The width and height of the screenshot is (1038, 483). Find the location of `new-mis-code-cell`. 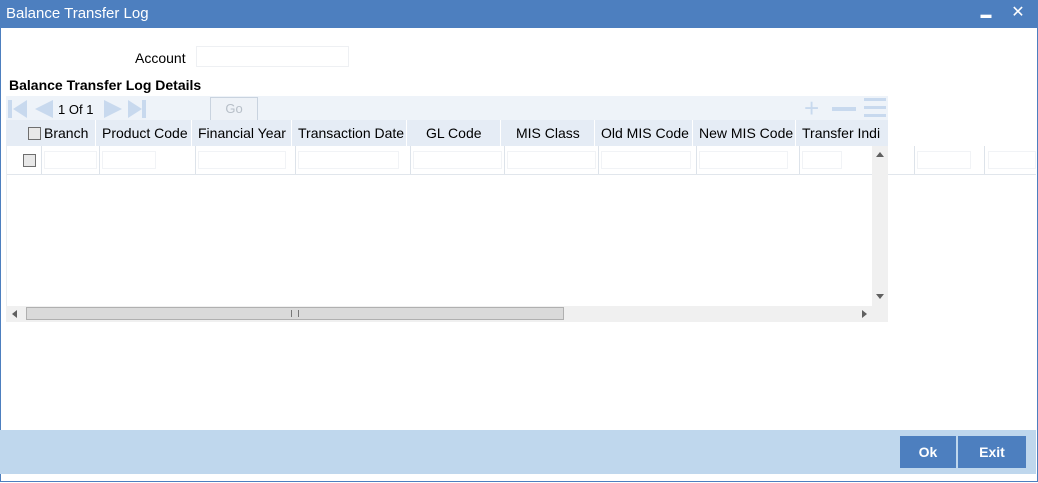

new-mis-code-cell is located at coordinates (743, 160).